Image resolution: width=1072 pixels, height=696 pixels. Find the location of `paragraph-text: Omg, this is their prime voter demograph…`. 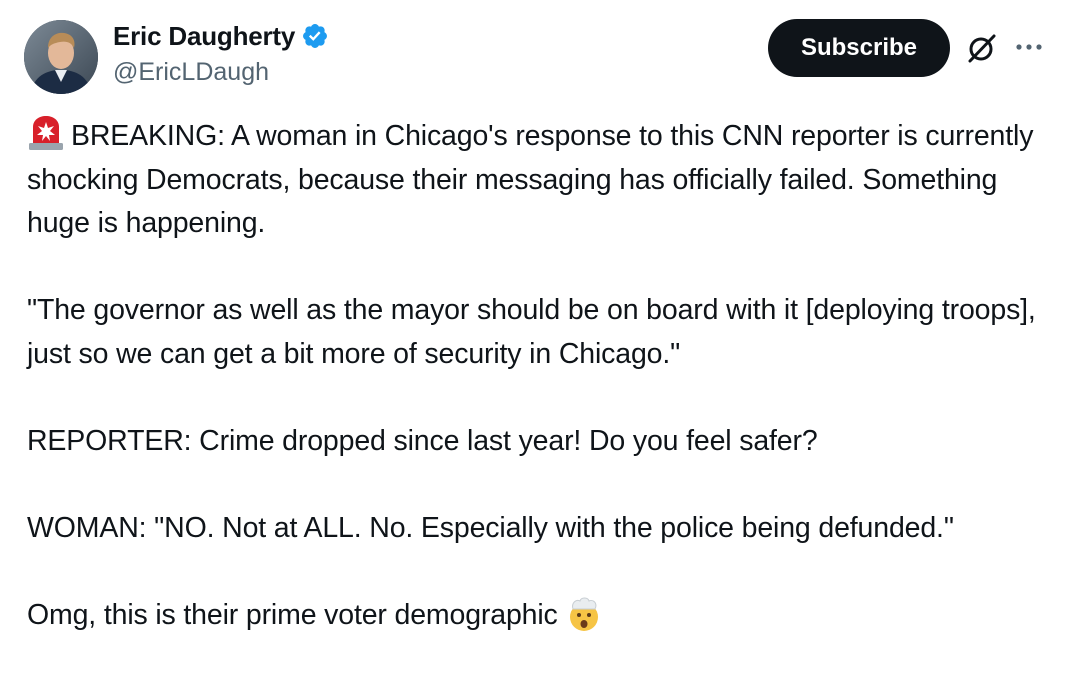

paragraph-text: Omg, this is their prime voter demograph… is located at coordinates (292, 614).